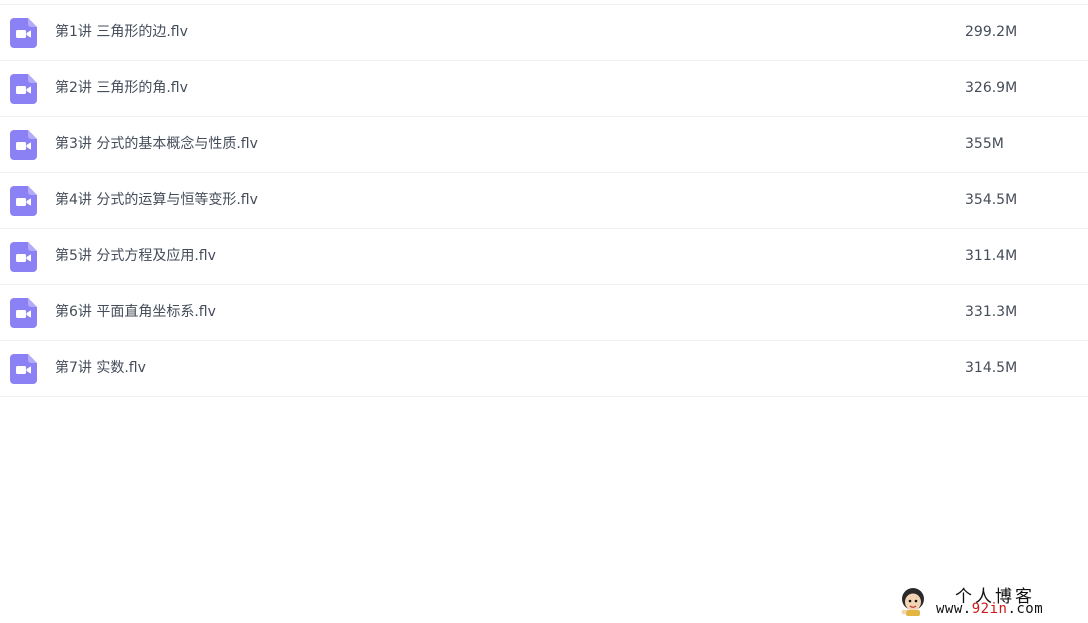  I want to click on cartoon-avatar-icon, so click(912, 602).